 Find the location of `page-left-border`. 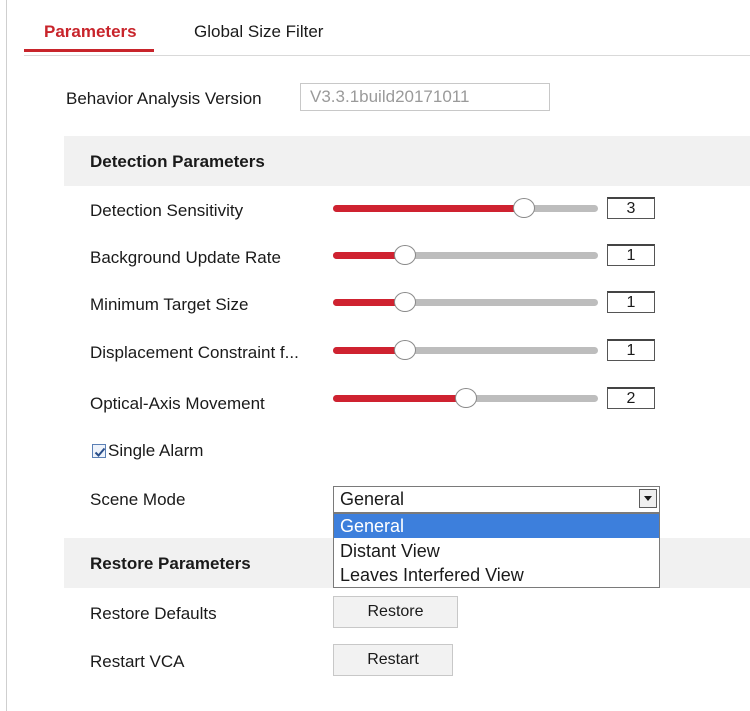

page-left-border is located at coordinates (6, 355).